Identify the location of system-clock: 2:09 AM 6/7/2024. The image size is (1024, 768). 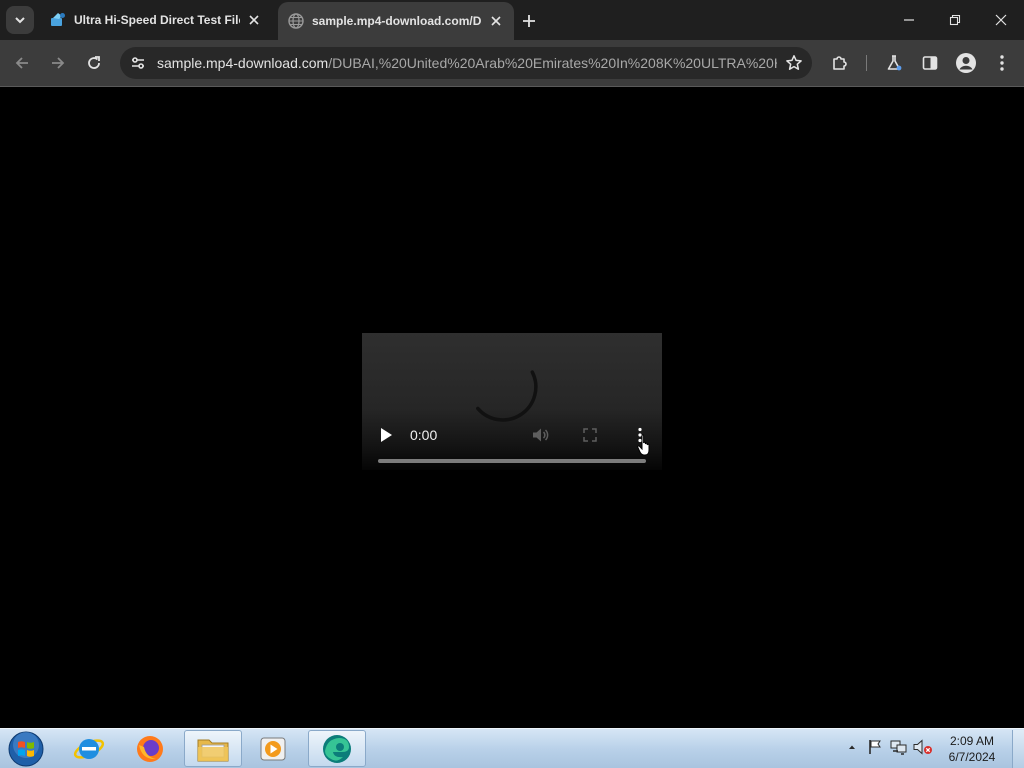
(972, 749).